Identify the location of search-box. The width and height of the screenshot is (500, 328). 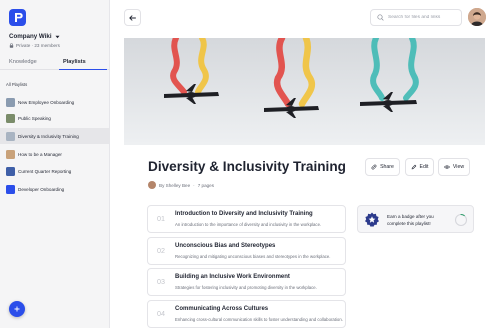
(416, 17).